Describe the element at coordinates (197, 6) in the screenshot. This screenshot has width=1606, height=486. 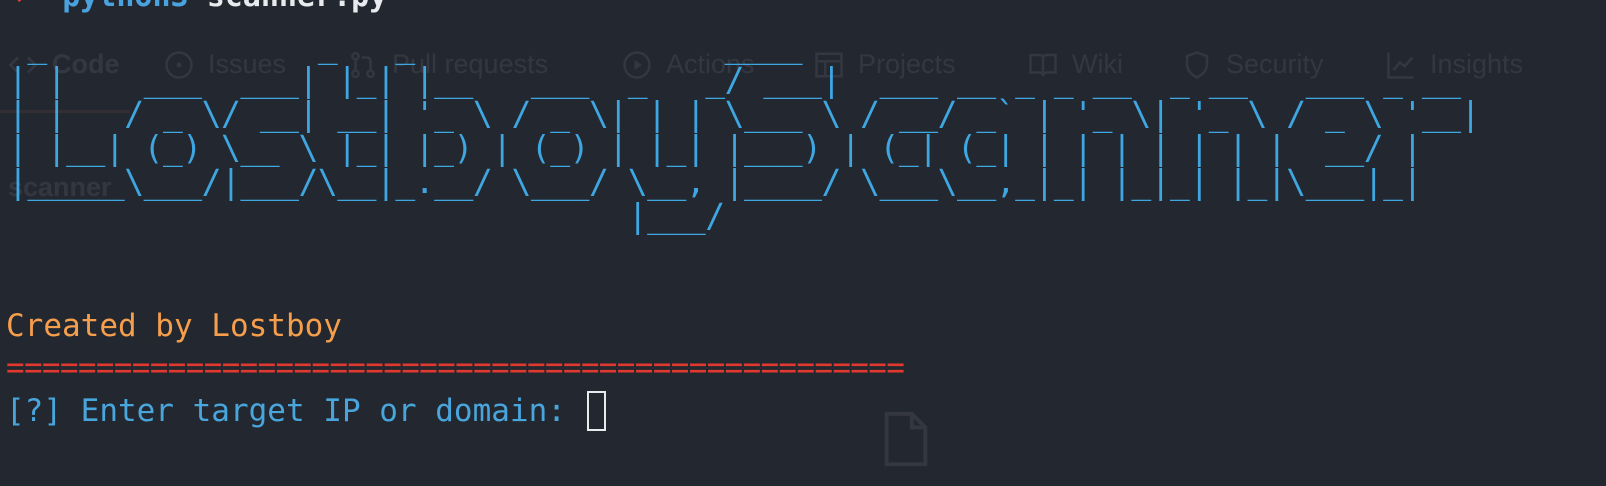
I see `command-line: ➜ python3 scanner.py` at that location.